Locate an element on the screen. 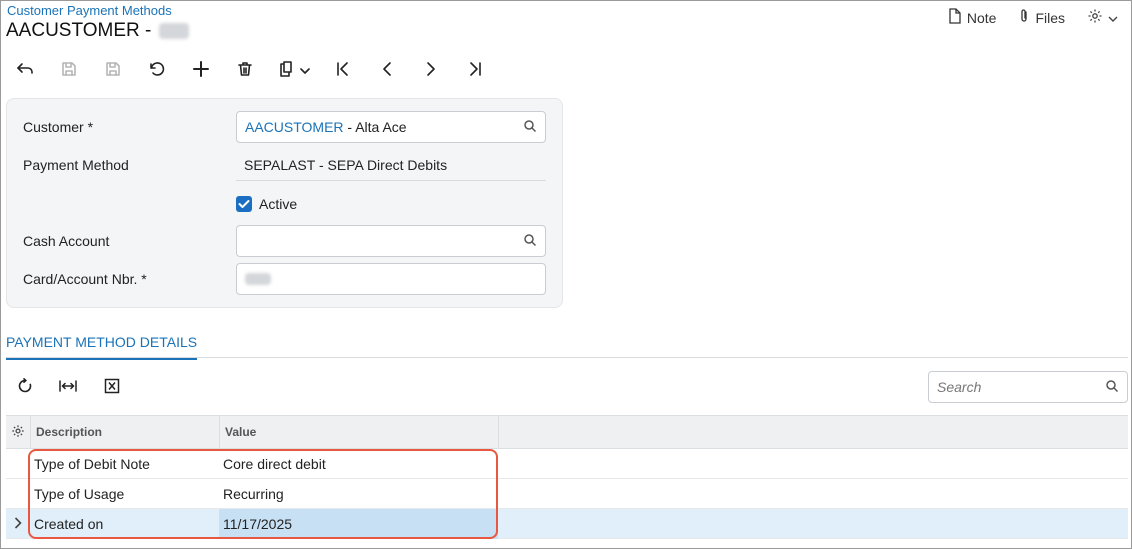 The image size is (1132, 549). export-excel-button is located at coordinates (112, 387).